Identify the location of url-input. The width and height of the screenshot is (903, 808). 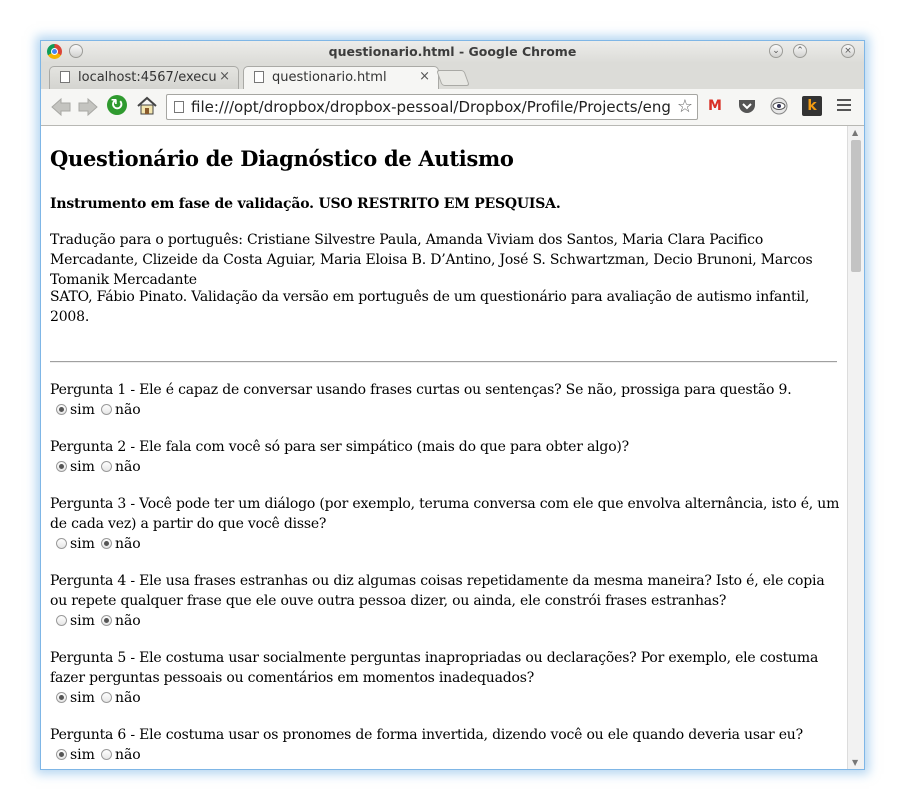
(433, 107).